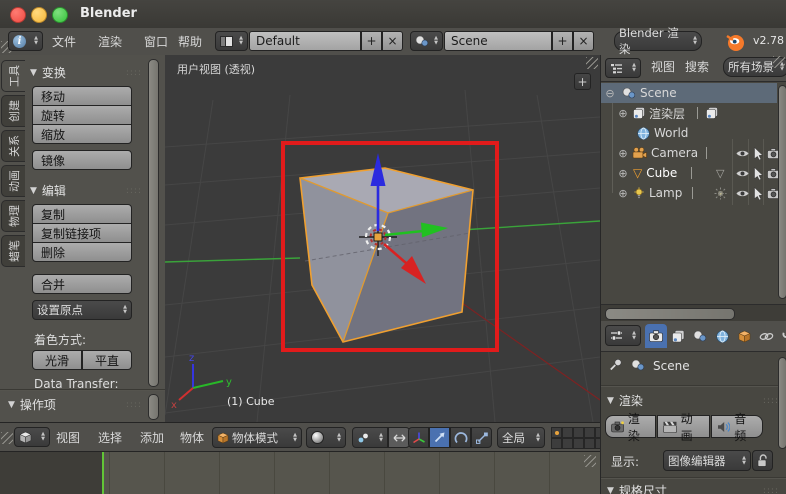 The image size is (786, 494). Describe the element at coordinates (153, 223) in the screenshot. I see `tool-shelf-scrollbar` at that location.